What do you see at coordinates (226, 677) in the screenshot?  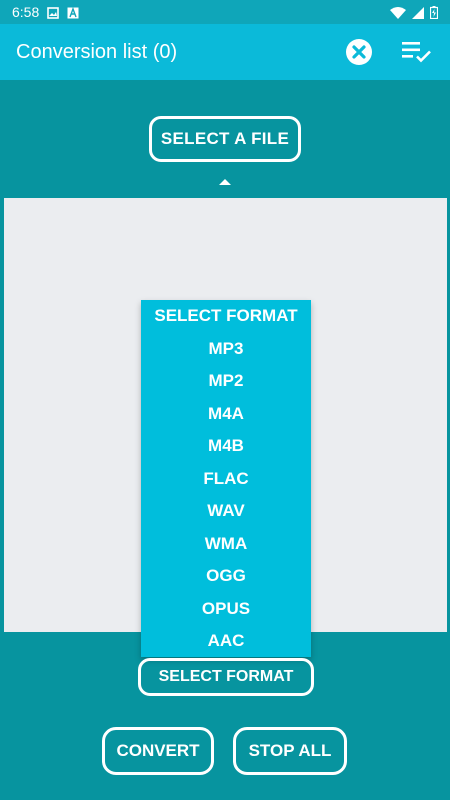 I see `select-format-button: SELECT FORMAT` at bounding box center [226, 677].